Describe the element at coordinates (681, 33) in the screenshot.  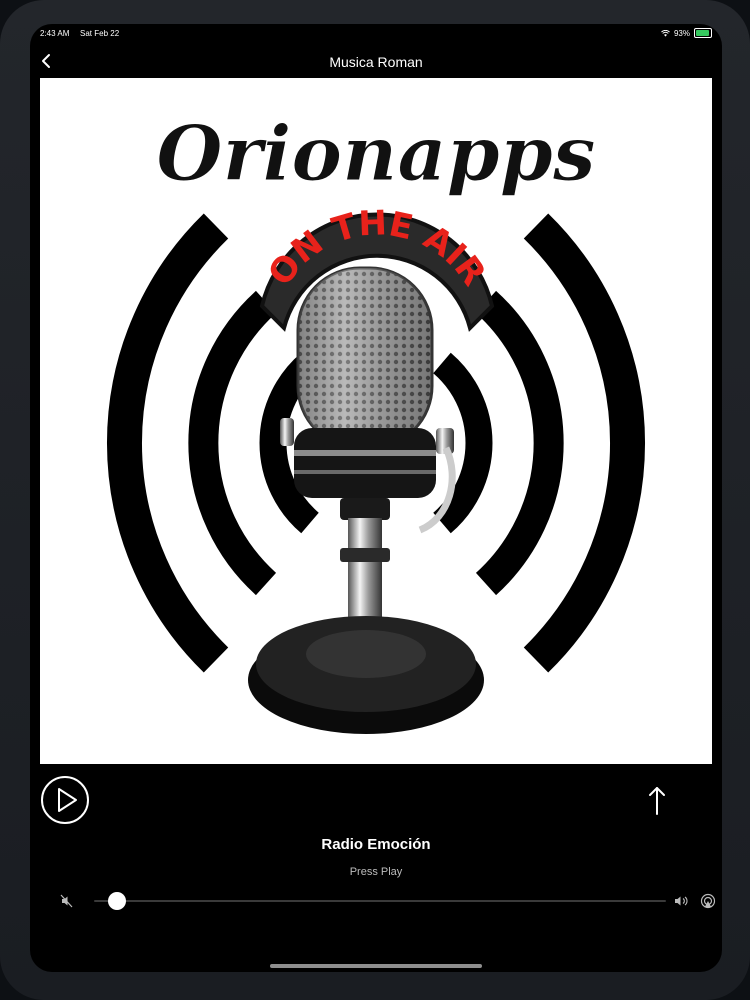
I see `battery-percent: 93%` at that location.